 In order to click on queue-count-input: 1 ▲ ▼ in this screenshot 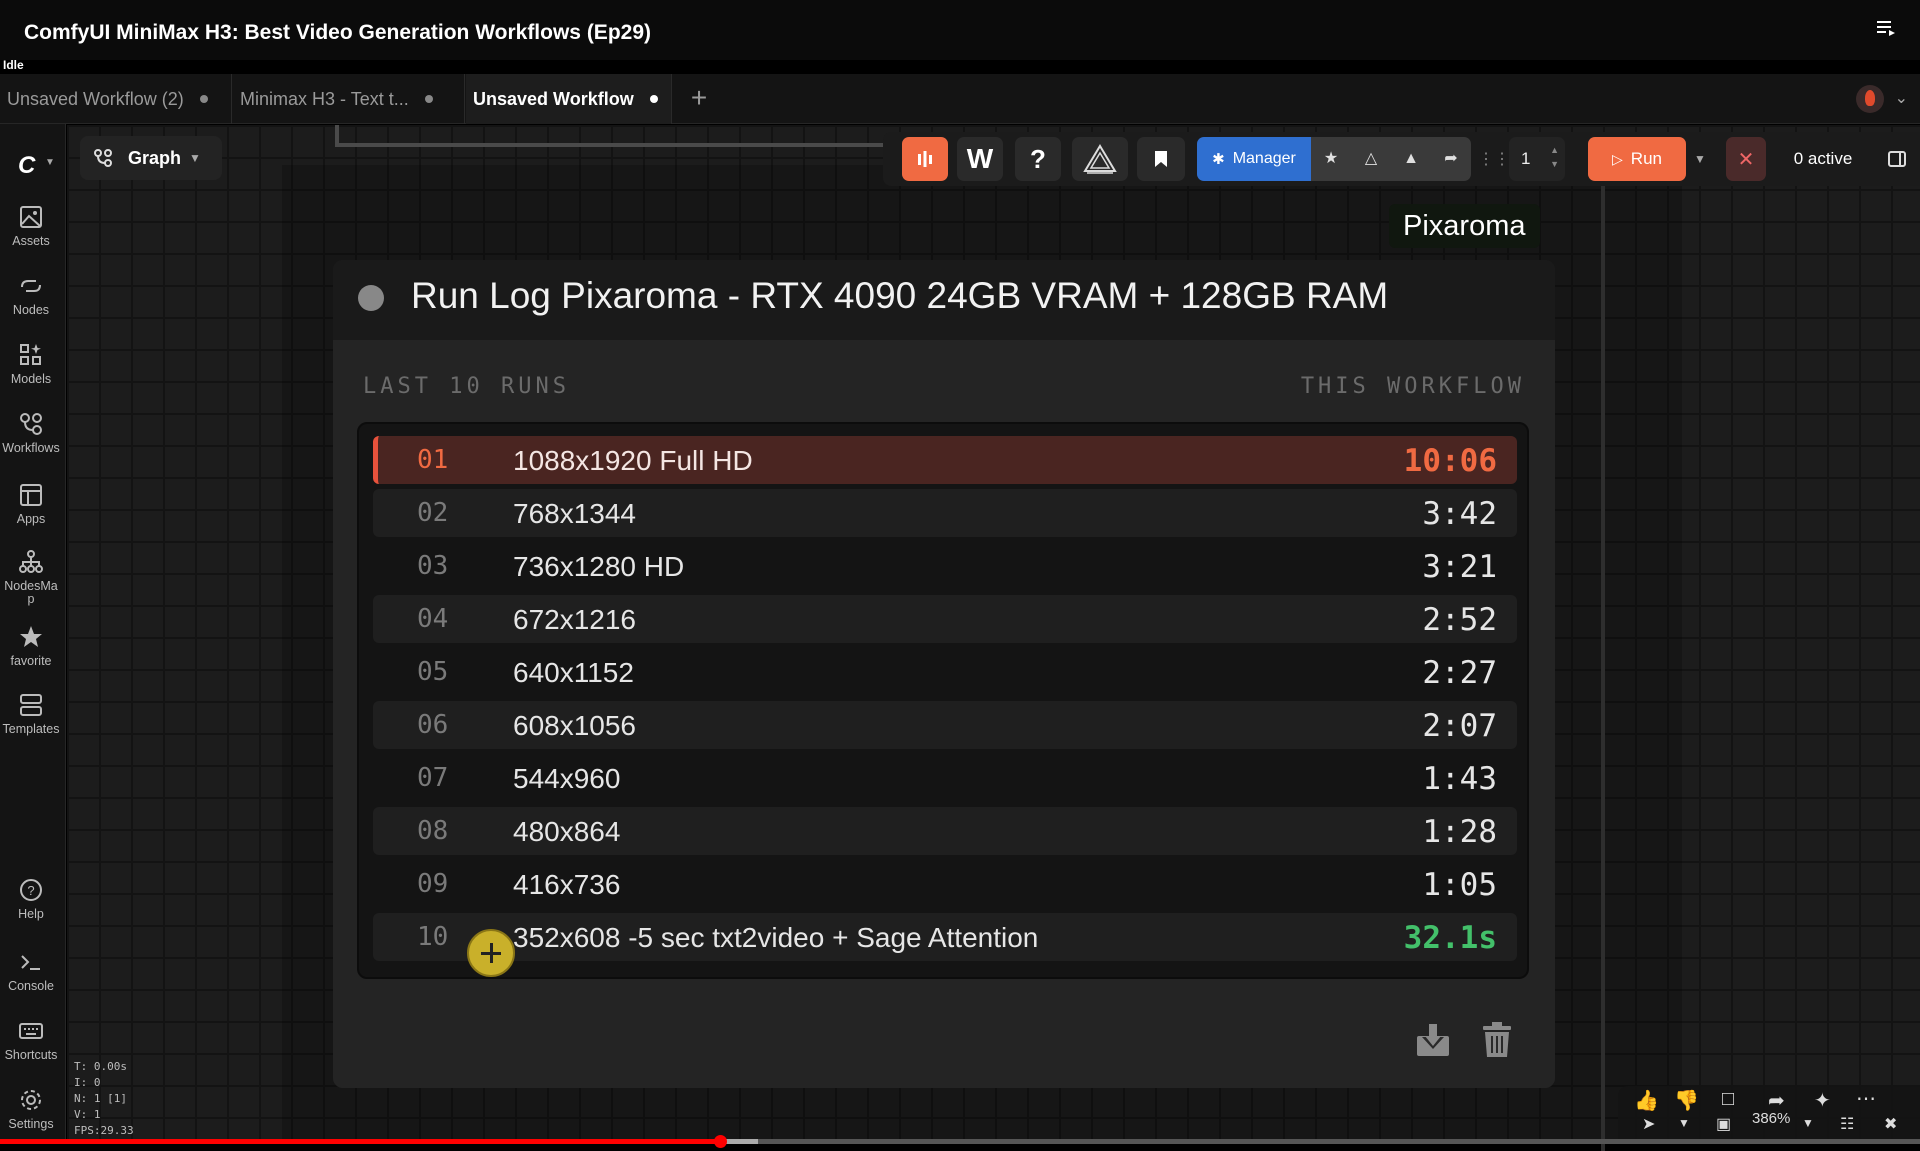, I will do `click(1537, 159)`.